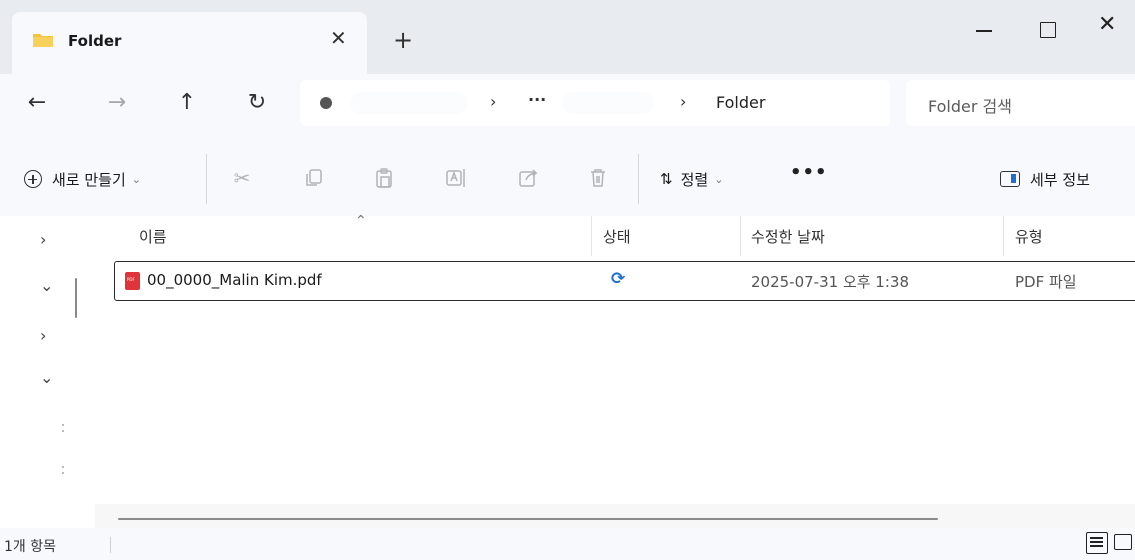 Image resolution: width=1135 pixels, height=560 pixels. Describe the element at coordinates (153, 236) in the screenshot. I see `column-header-name: 이름` at that location.